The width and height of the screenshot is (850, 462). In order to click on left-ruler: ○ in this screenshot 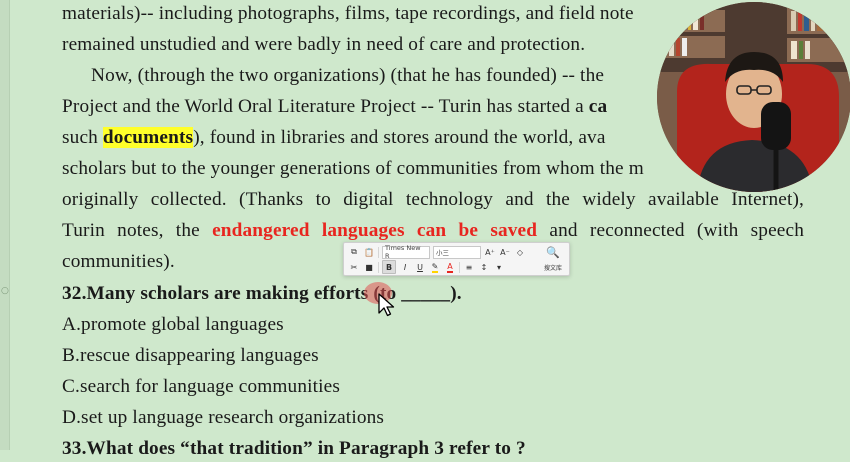, I will do `click(5, 225)`.